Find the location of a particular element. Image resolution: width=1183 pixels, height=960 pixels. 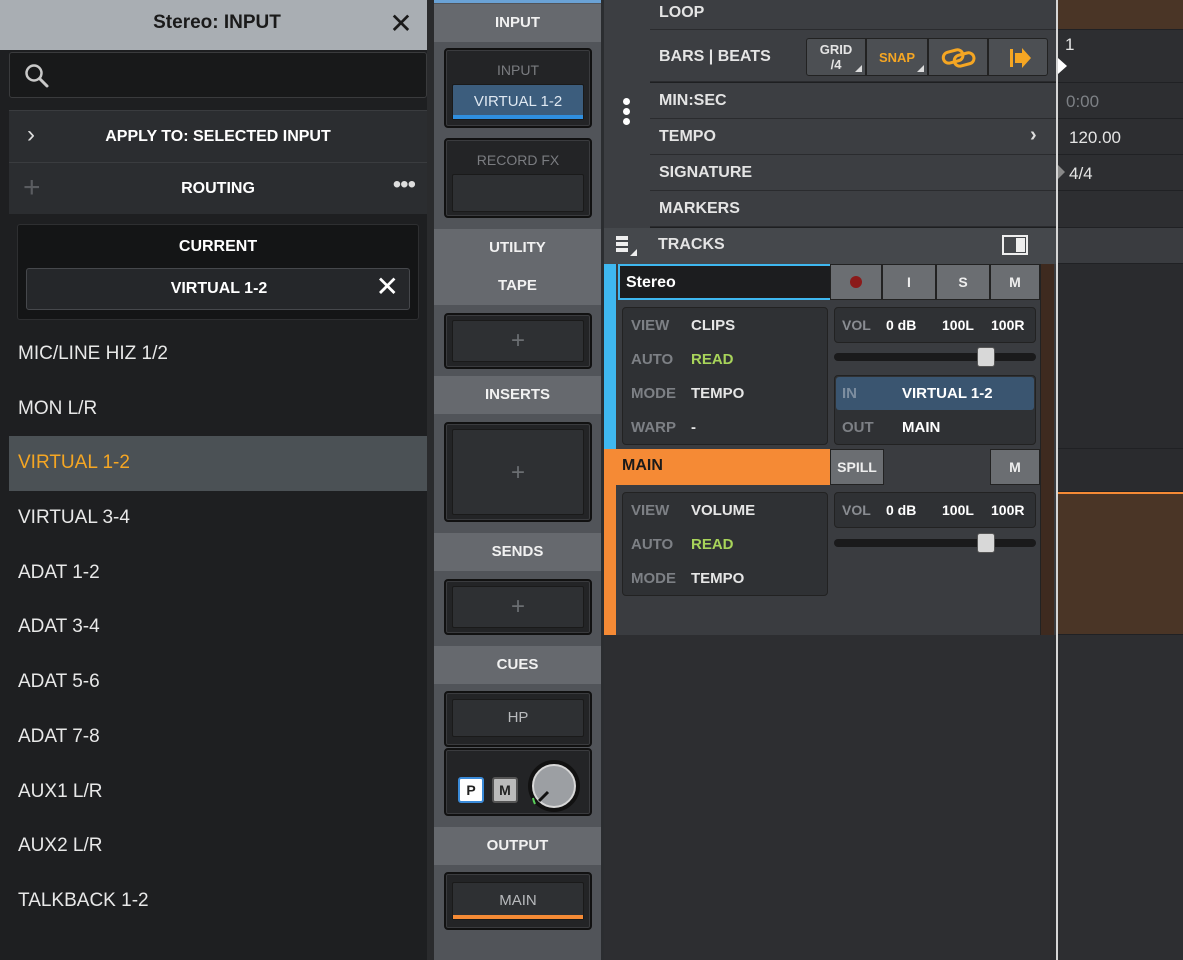

markers-lane is located at coordinates (1120, 209).